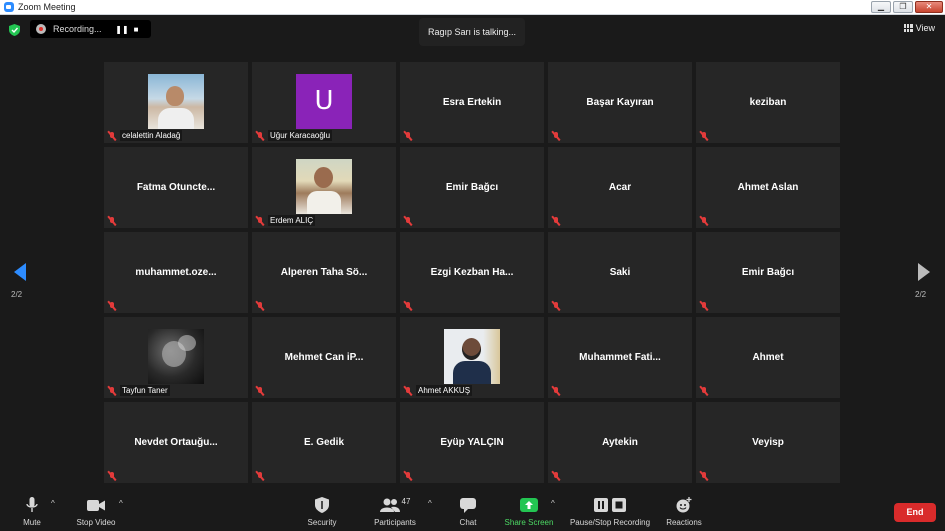 The height and width of the screenshot is (531, 945). I want to click on previous-page-control: 2/2, so click(21, 281).